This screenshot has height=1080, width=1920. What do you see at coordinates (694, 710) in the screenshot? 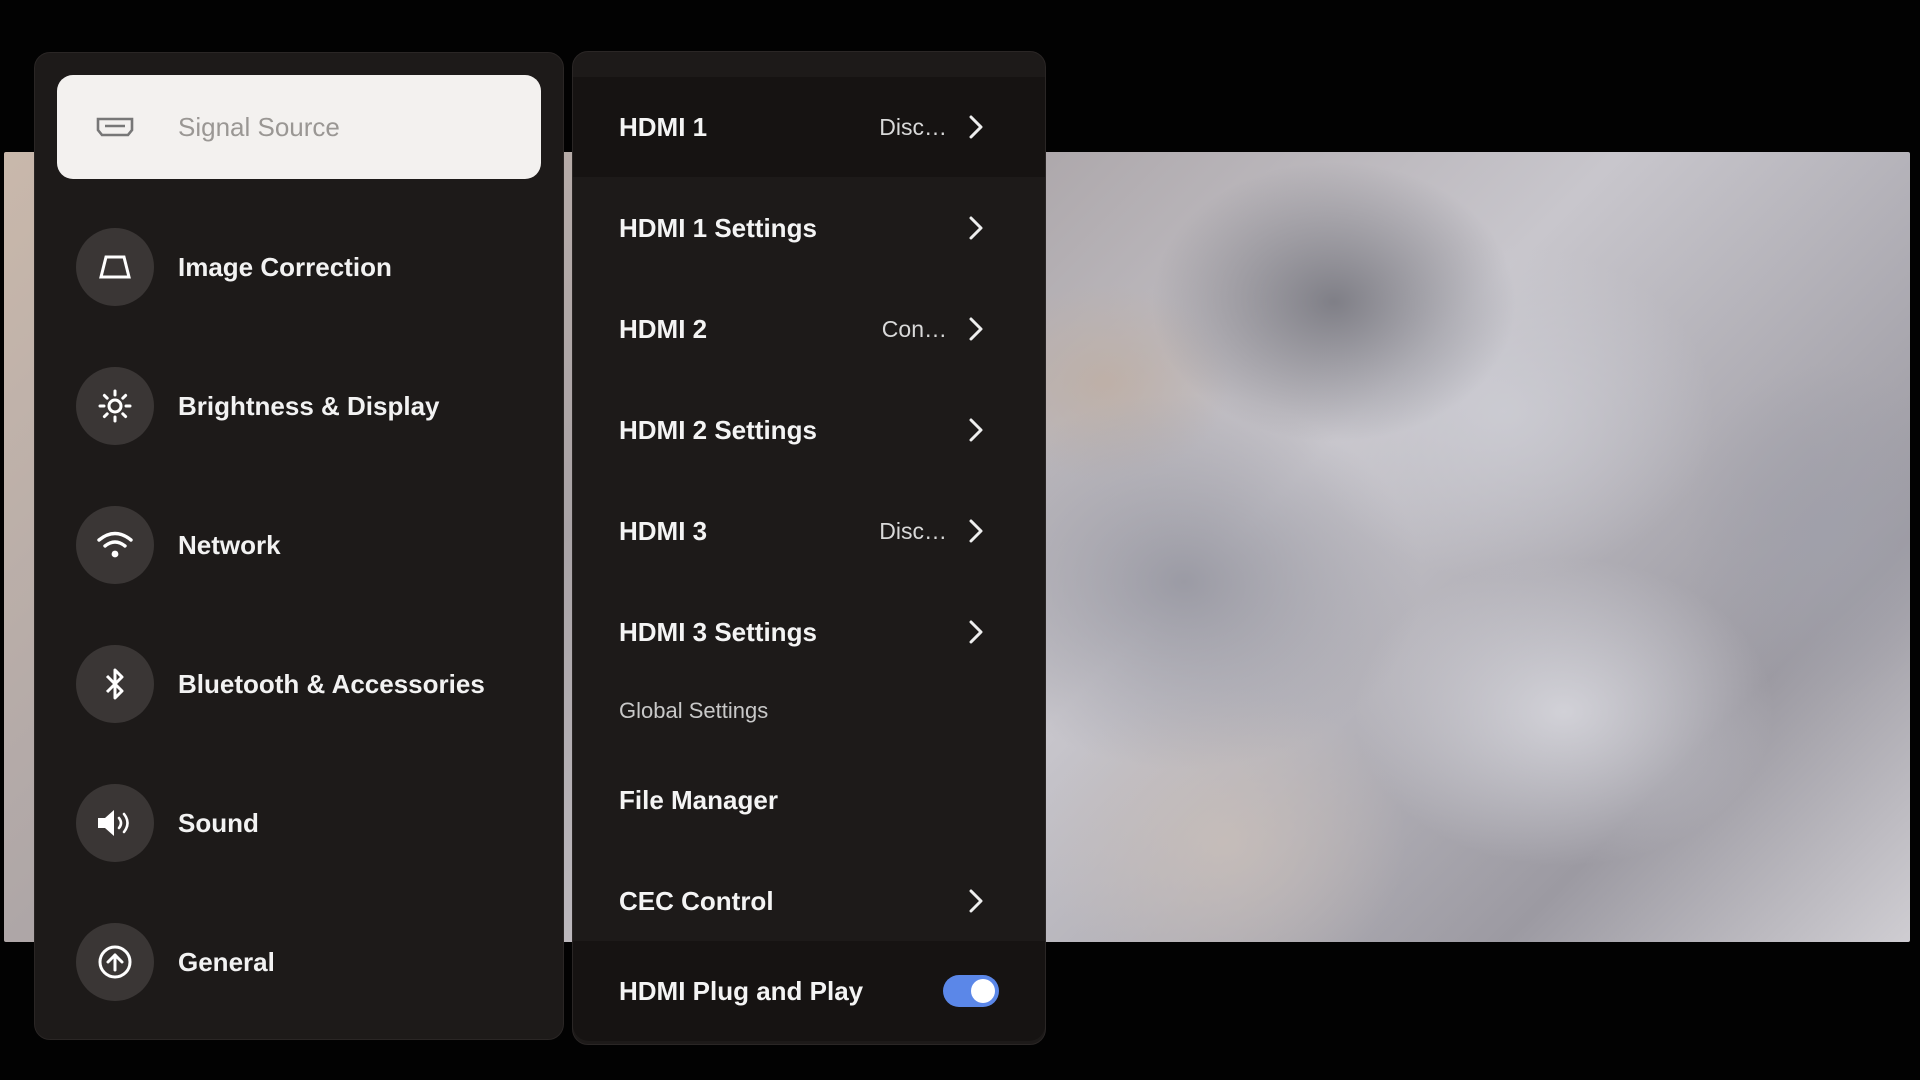
I see `global-settings-heading: Global Settings` at bounding box center [694, 710].